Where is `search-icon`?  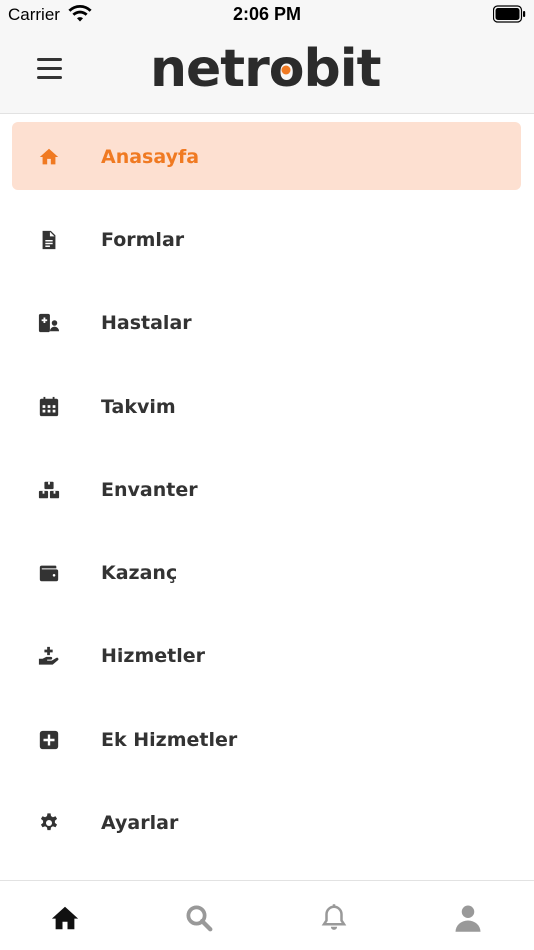 search-icon is located at coordinates (199, 918).